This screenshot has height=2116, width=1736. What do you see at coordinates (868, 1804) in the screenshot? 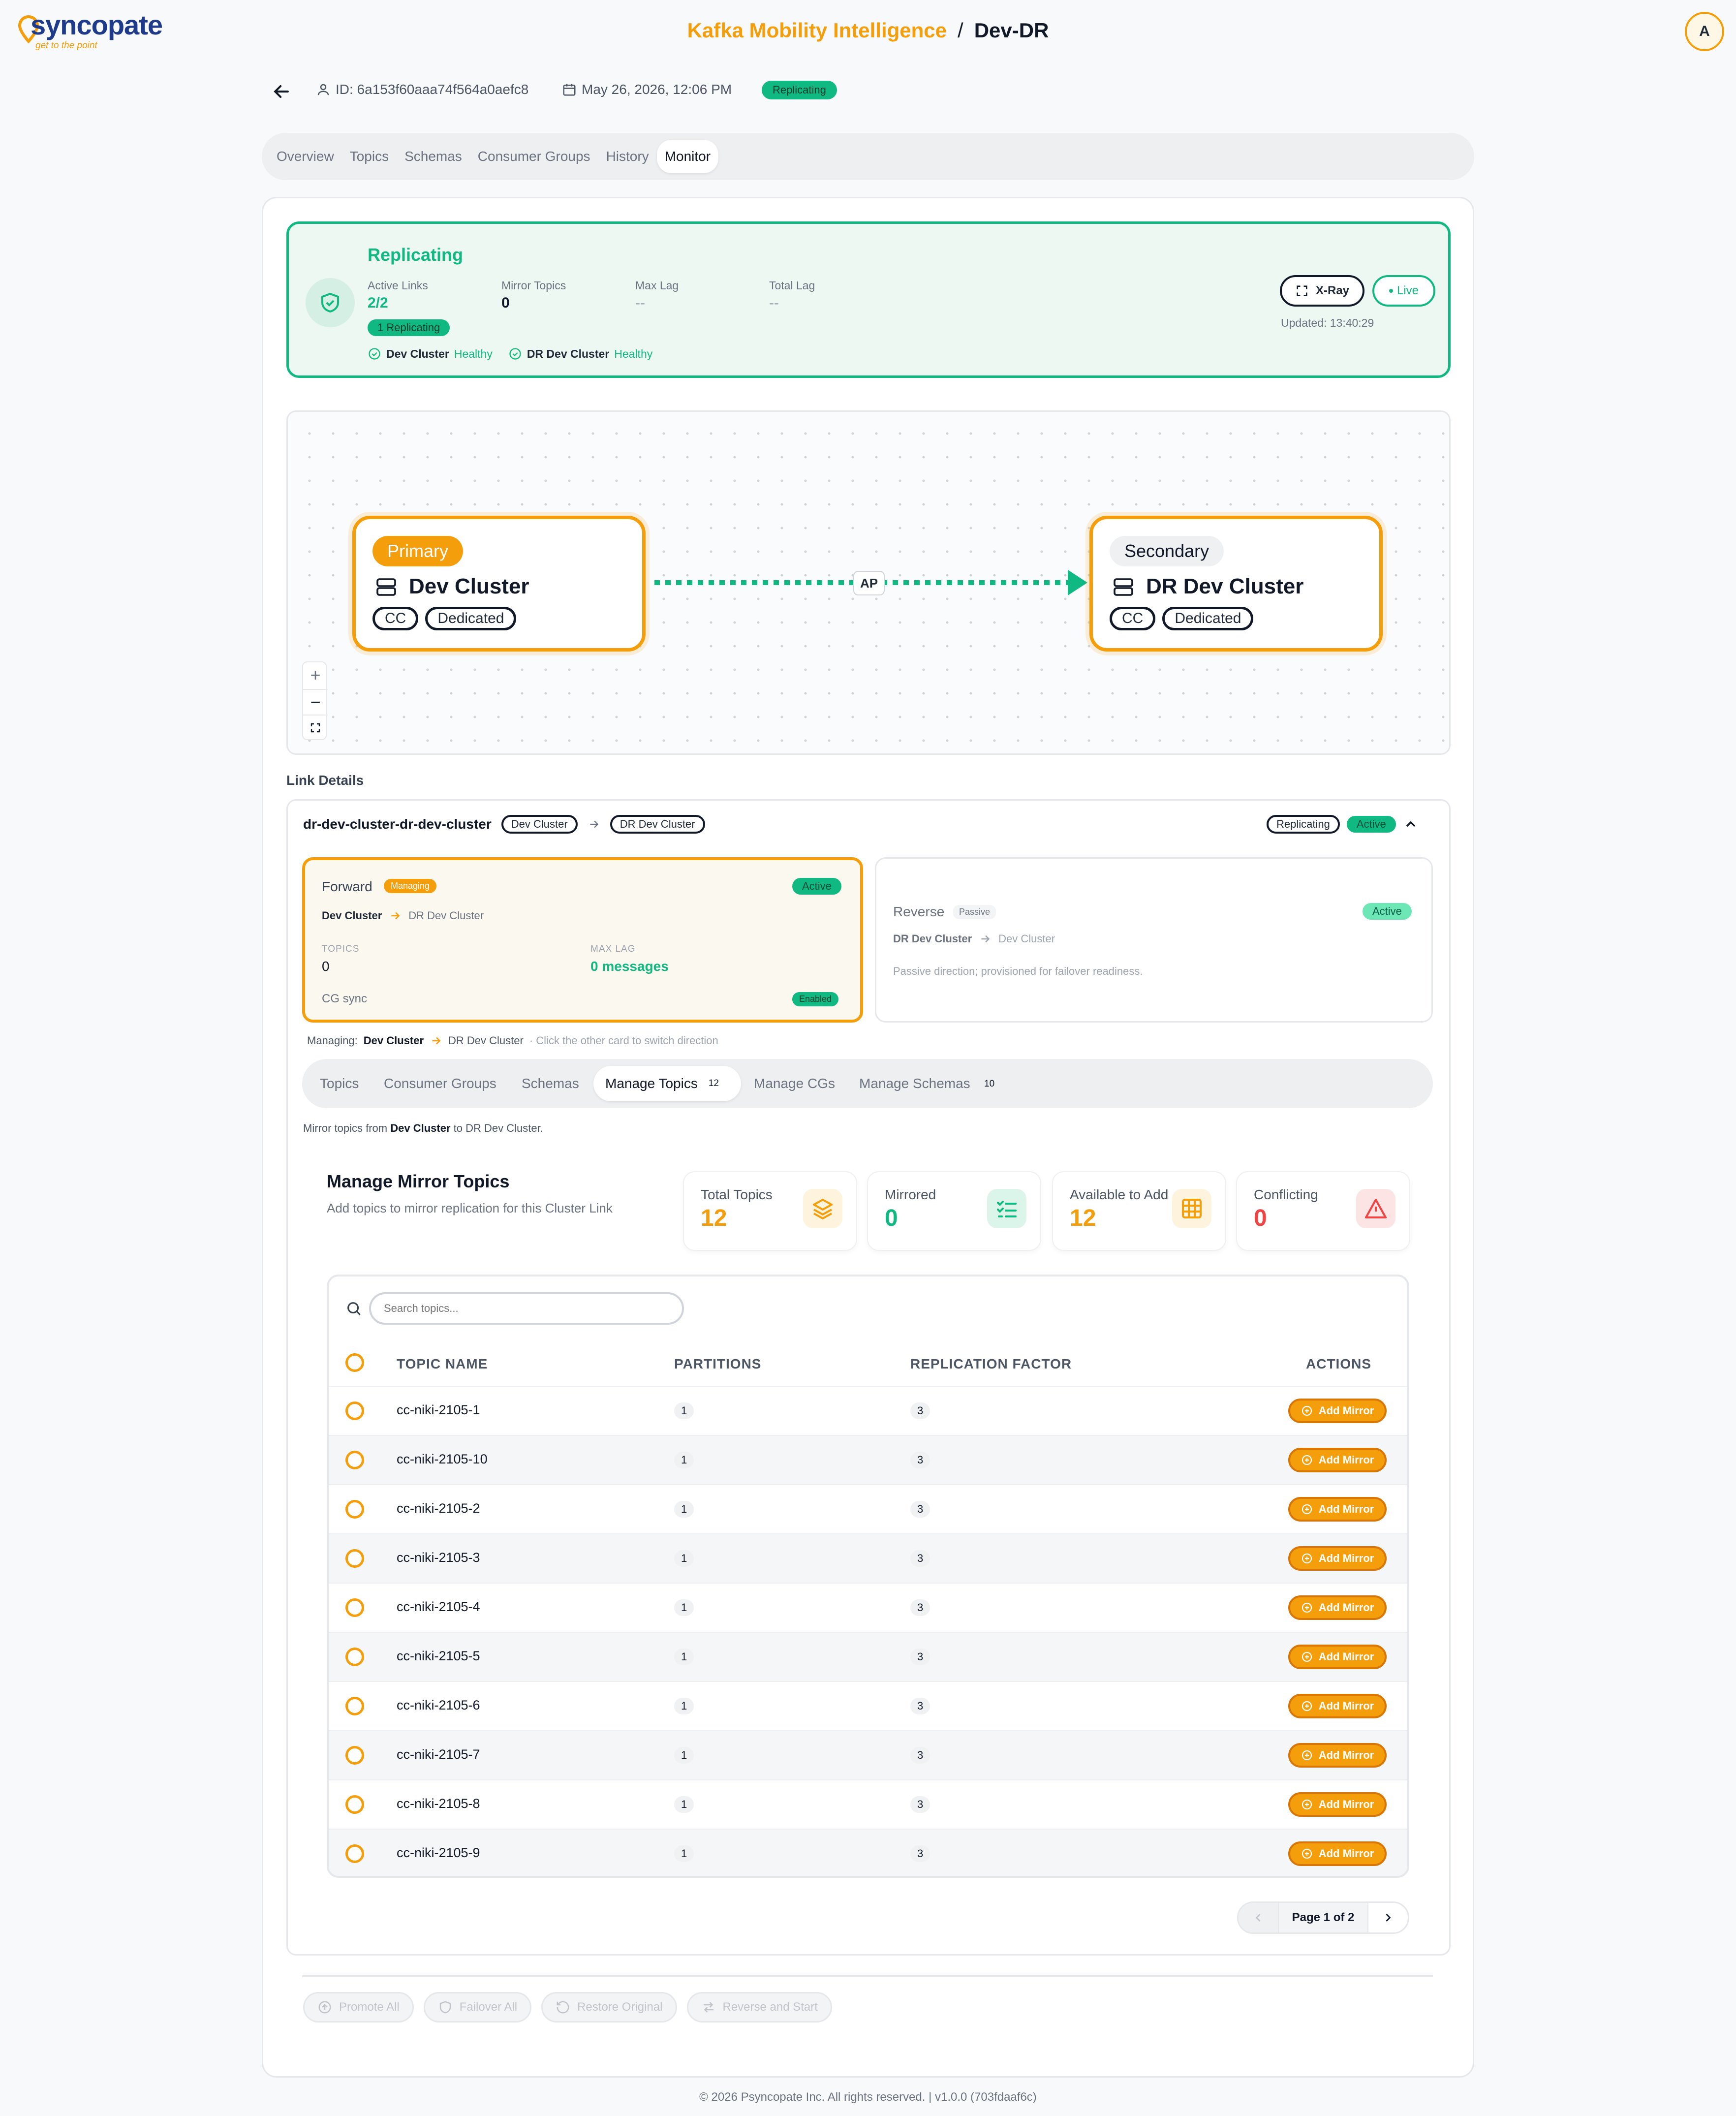
I see `table-row: cc-niki-2105-8 1 3 Add Mirror` at bounding box center [868, 1804].